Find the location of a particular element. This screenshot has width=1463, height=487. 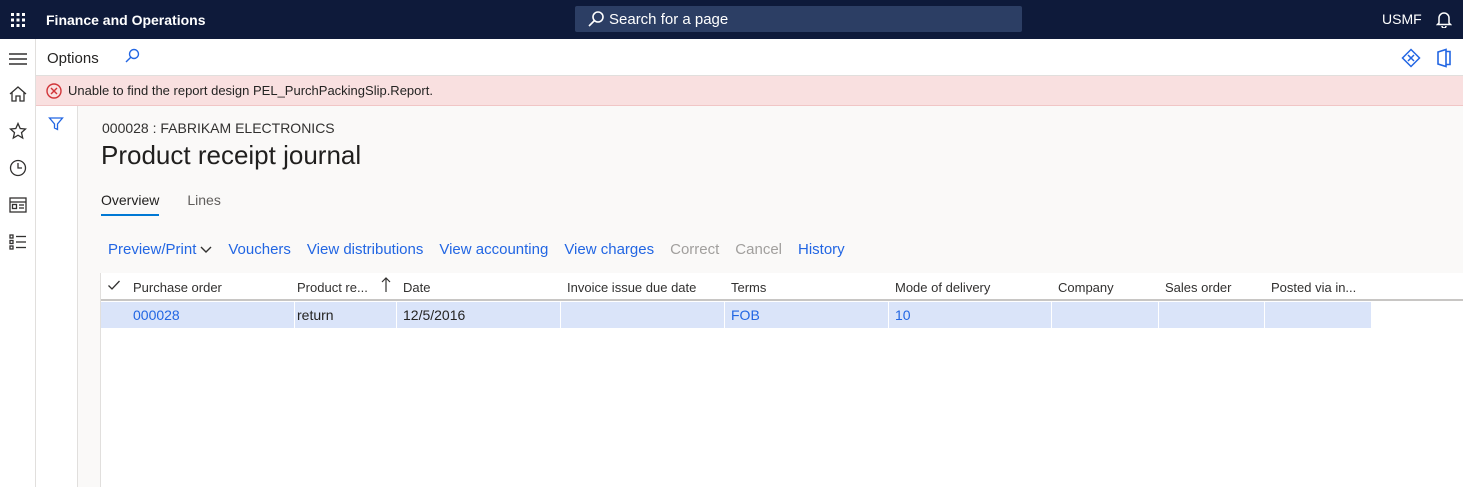

column-header-sales-order: Sales order is located at coordinates (1215, 287).